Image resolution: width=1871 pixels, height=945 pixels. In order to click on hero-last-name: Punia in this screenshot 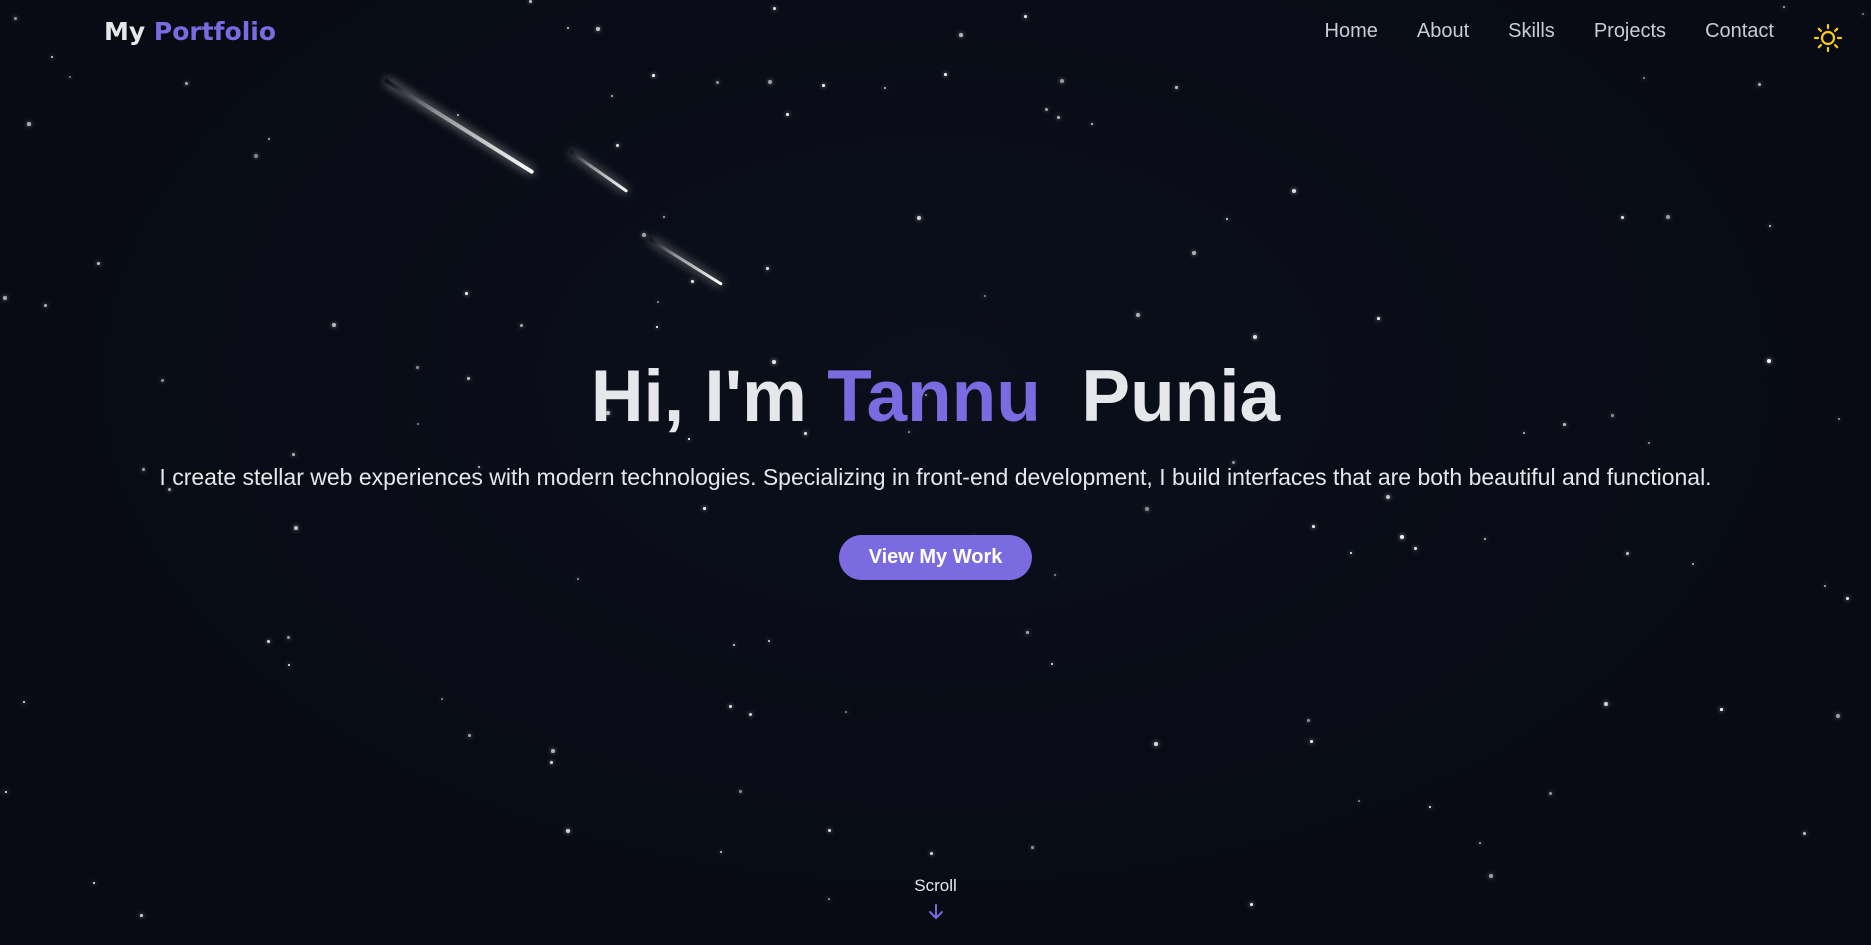, I will do `click(1181, 396)`.